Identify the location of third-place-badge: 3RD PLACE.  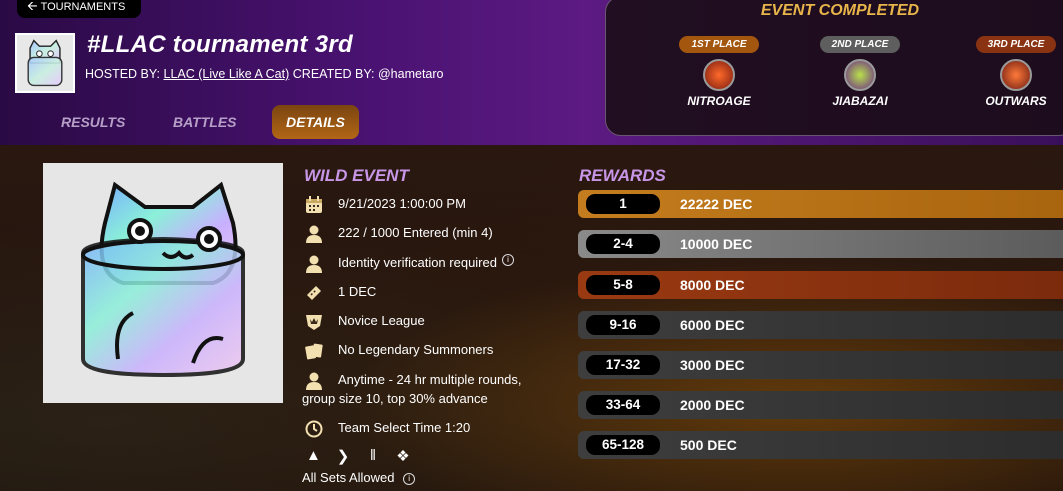
(1016, 44).